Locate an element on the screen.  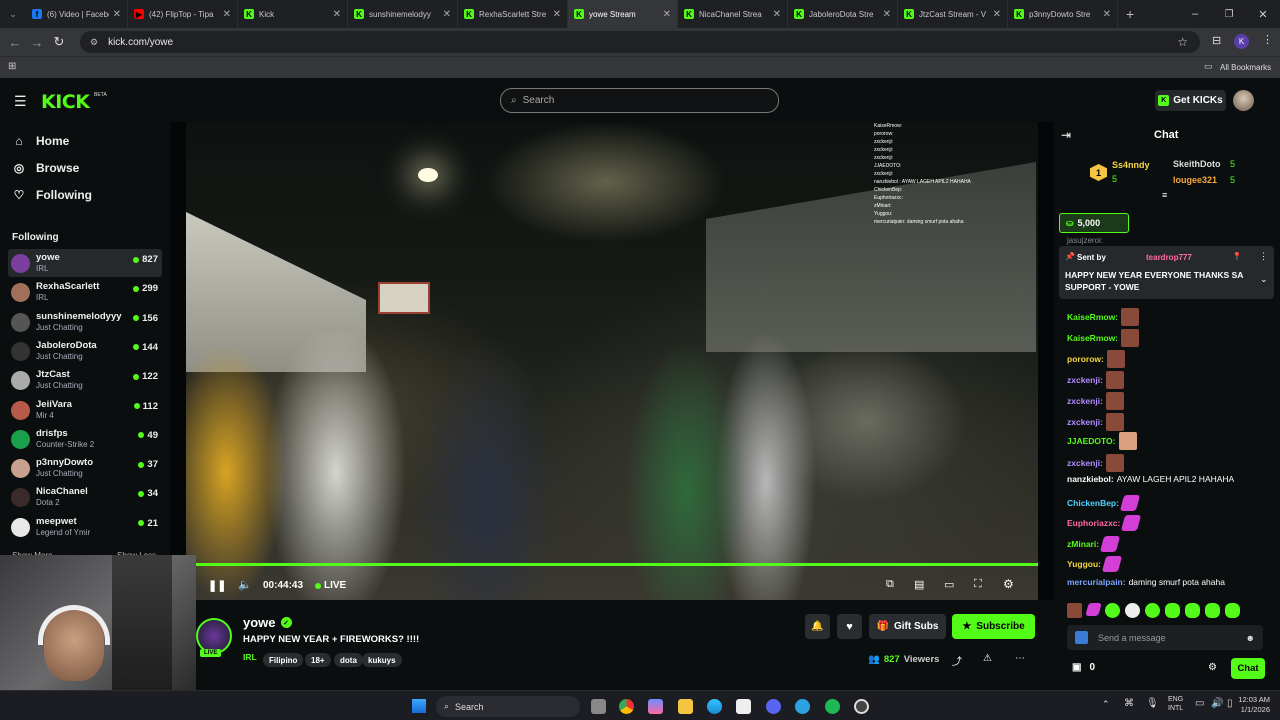
unpin-icon: 📍 is located at coordinates (1237, 256).